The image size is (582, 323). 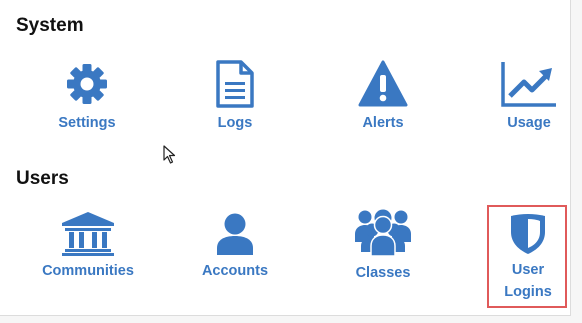 I want to click on gear-icon, so click(x=87, y=84).